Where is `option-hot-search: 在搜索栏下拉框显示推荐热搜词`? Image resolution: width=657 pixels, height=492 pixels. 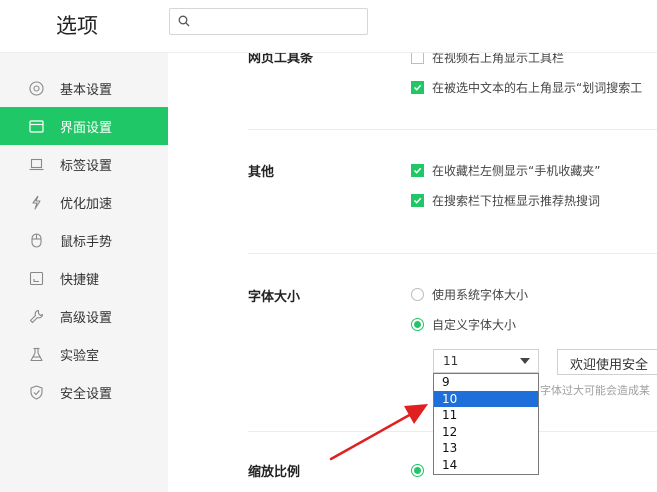 option-hot-search: 在搜索栏下拉框显示推荐热搜词 is located at coordinates (505, 200).